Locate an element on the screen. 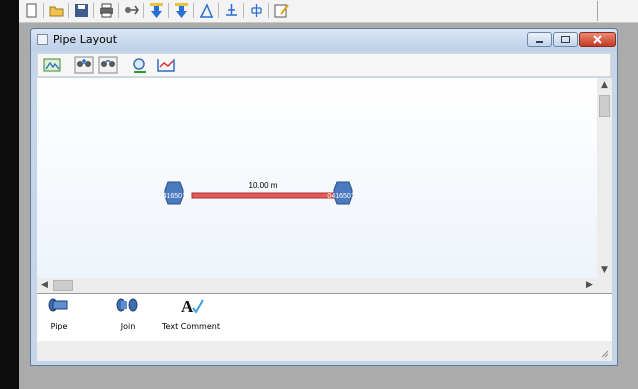 The height and width of the screenshot is (389, 638). pipe-length-label: 10.00 m is located at coordinates (263, 185).